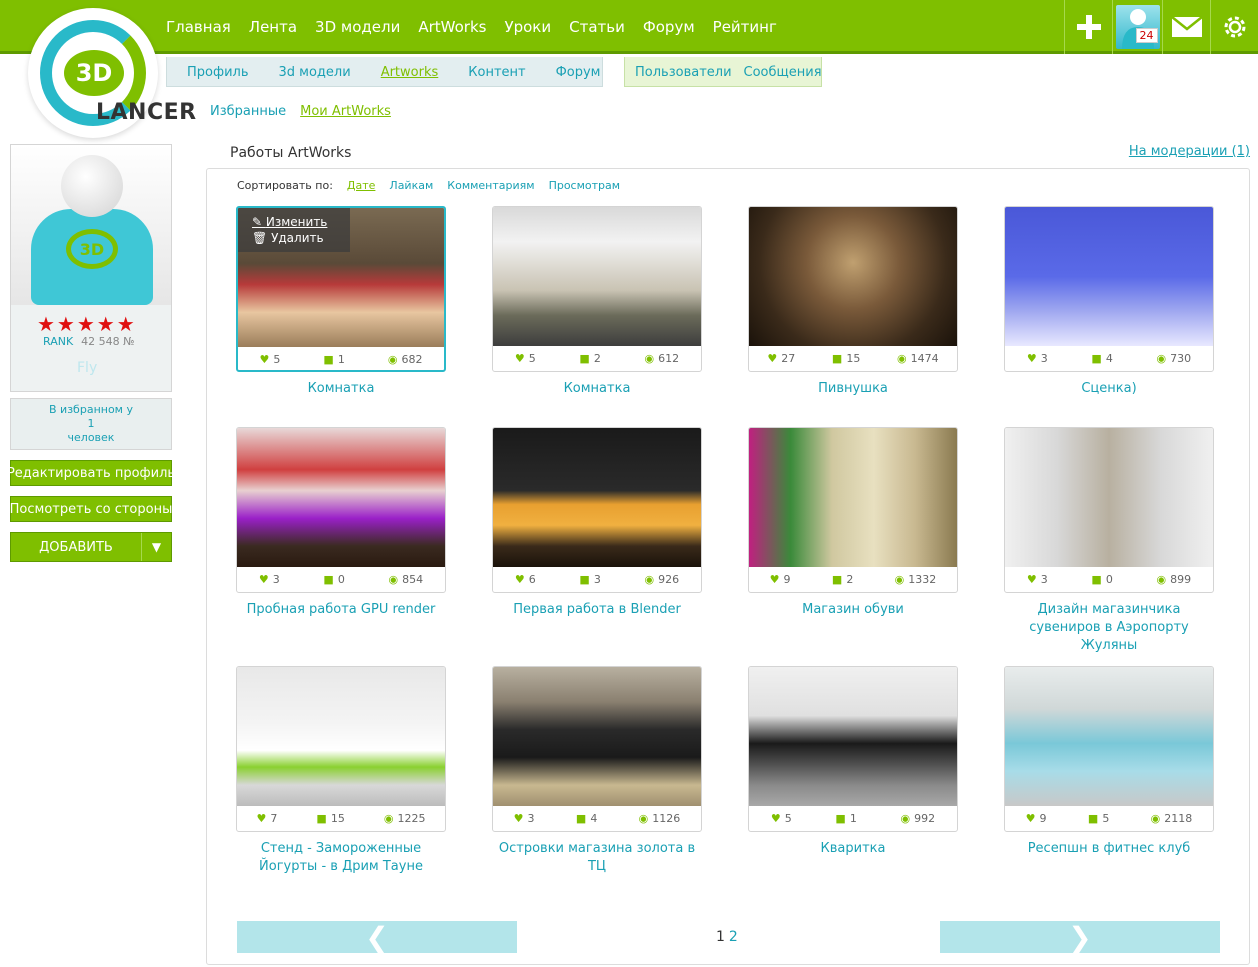  Describe the element at coordinates (683, 75) in the screenshot. I see `subnav-users: Пользователи` at that location.